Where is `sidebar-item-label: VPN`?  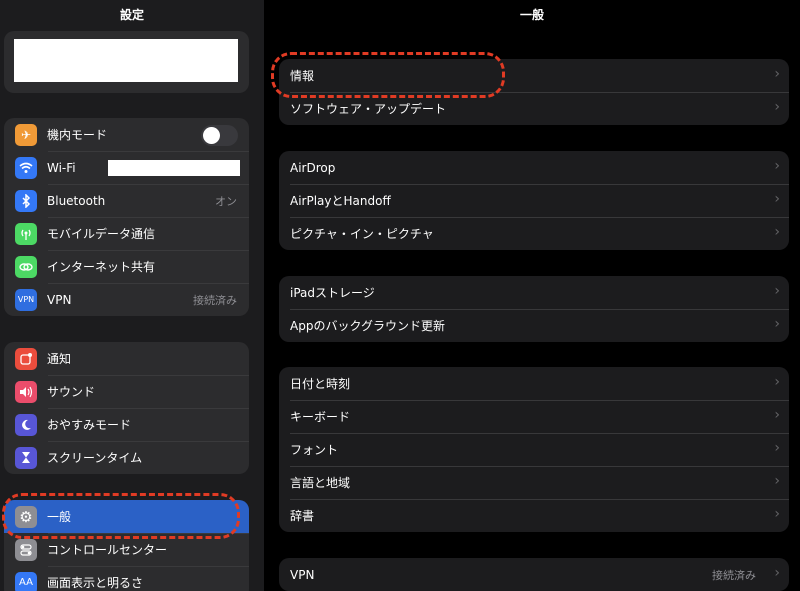
sidebar-item-label: VPN is located at coordinates (59, 299).